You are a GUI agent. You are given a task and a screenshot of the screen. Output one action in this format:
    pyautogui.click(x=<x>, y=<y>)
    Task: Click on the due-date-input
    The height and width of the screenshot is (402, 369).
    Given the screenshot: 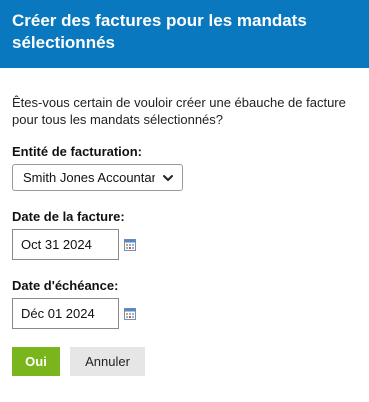 What is the action you would take?
    pyautogui.click(x=65, y=313)
    